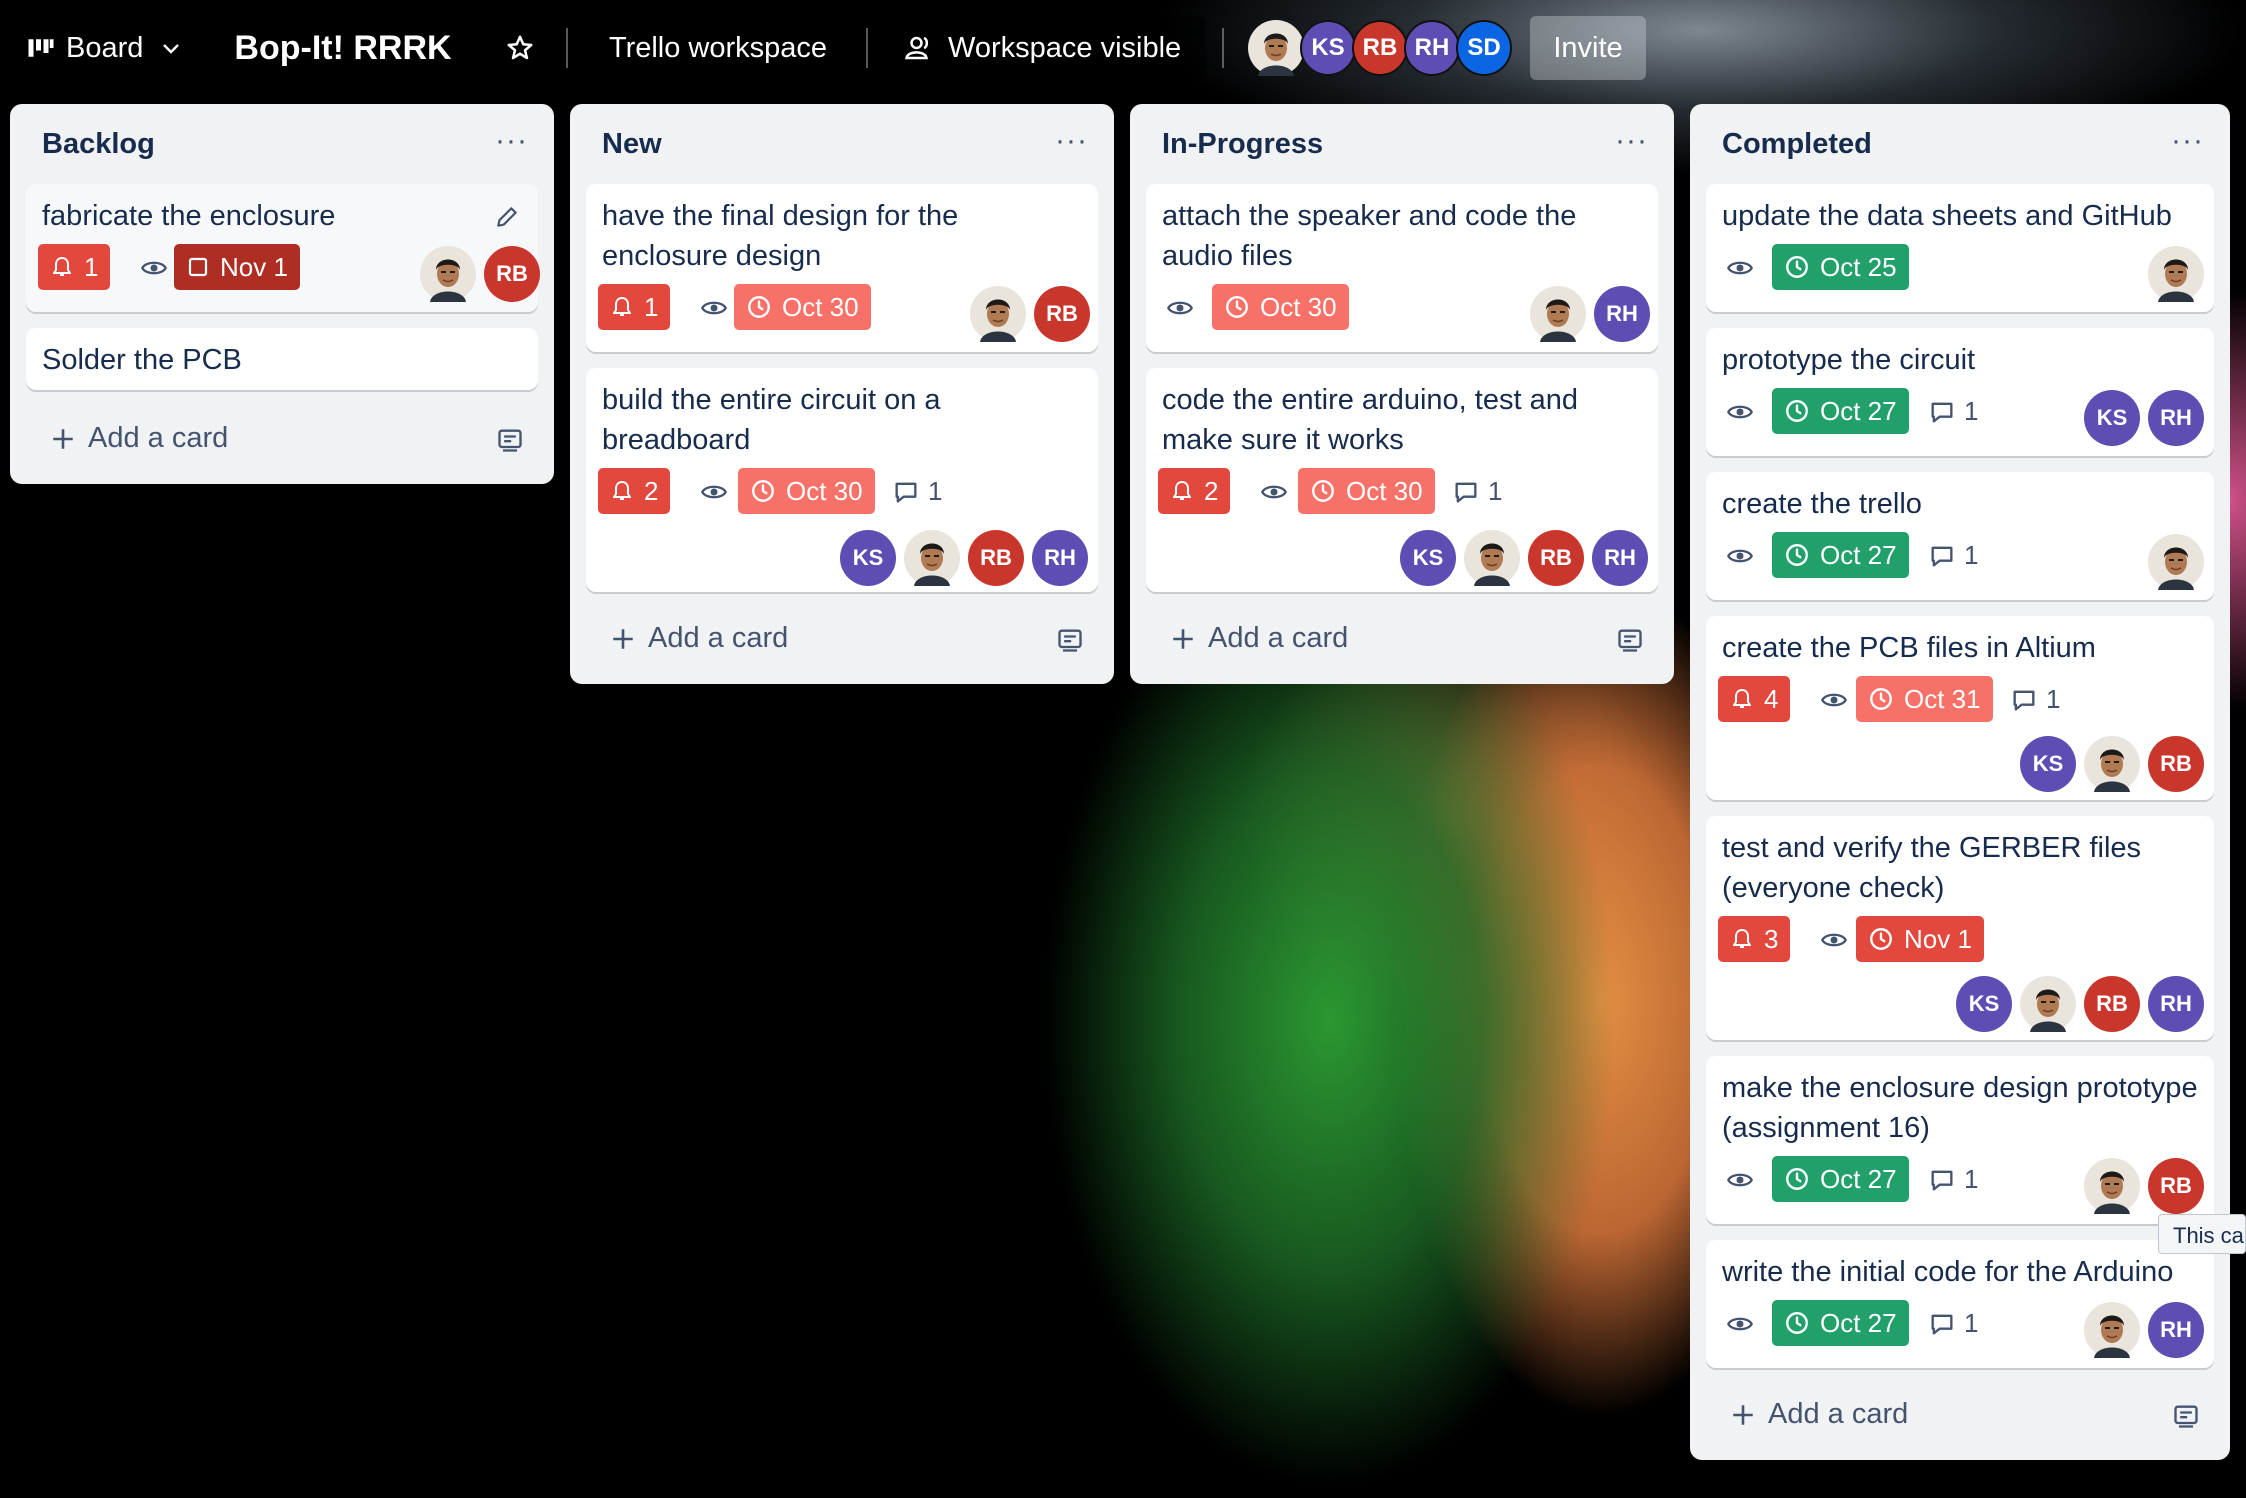 This screenshot has height=1498, width=2246. Describe the element at coordinates (343, 48) in the screenshot. I see `board-title: Bop-It! RRRK` at that location.